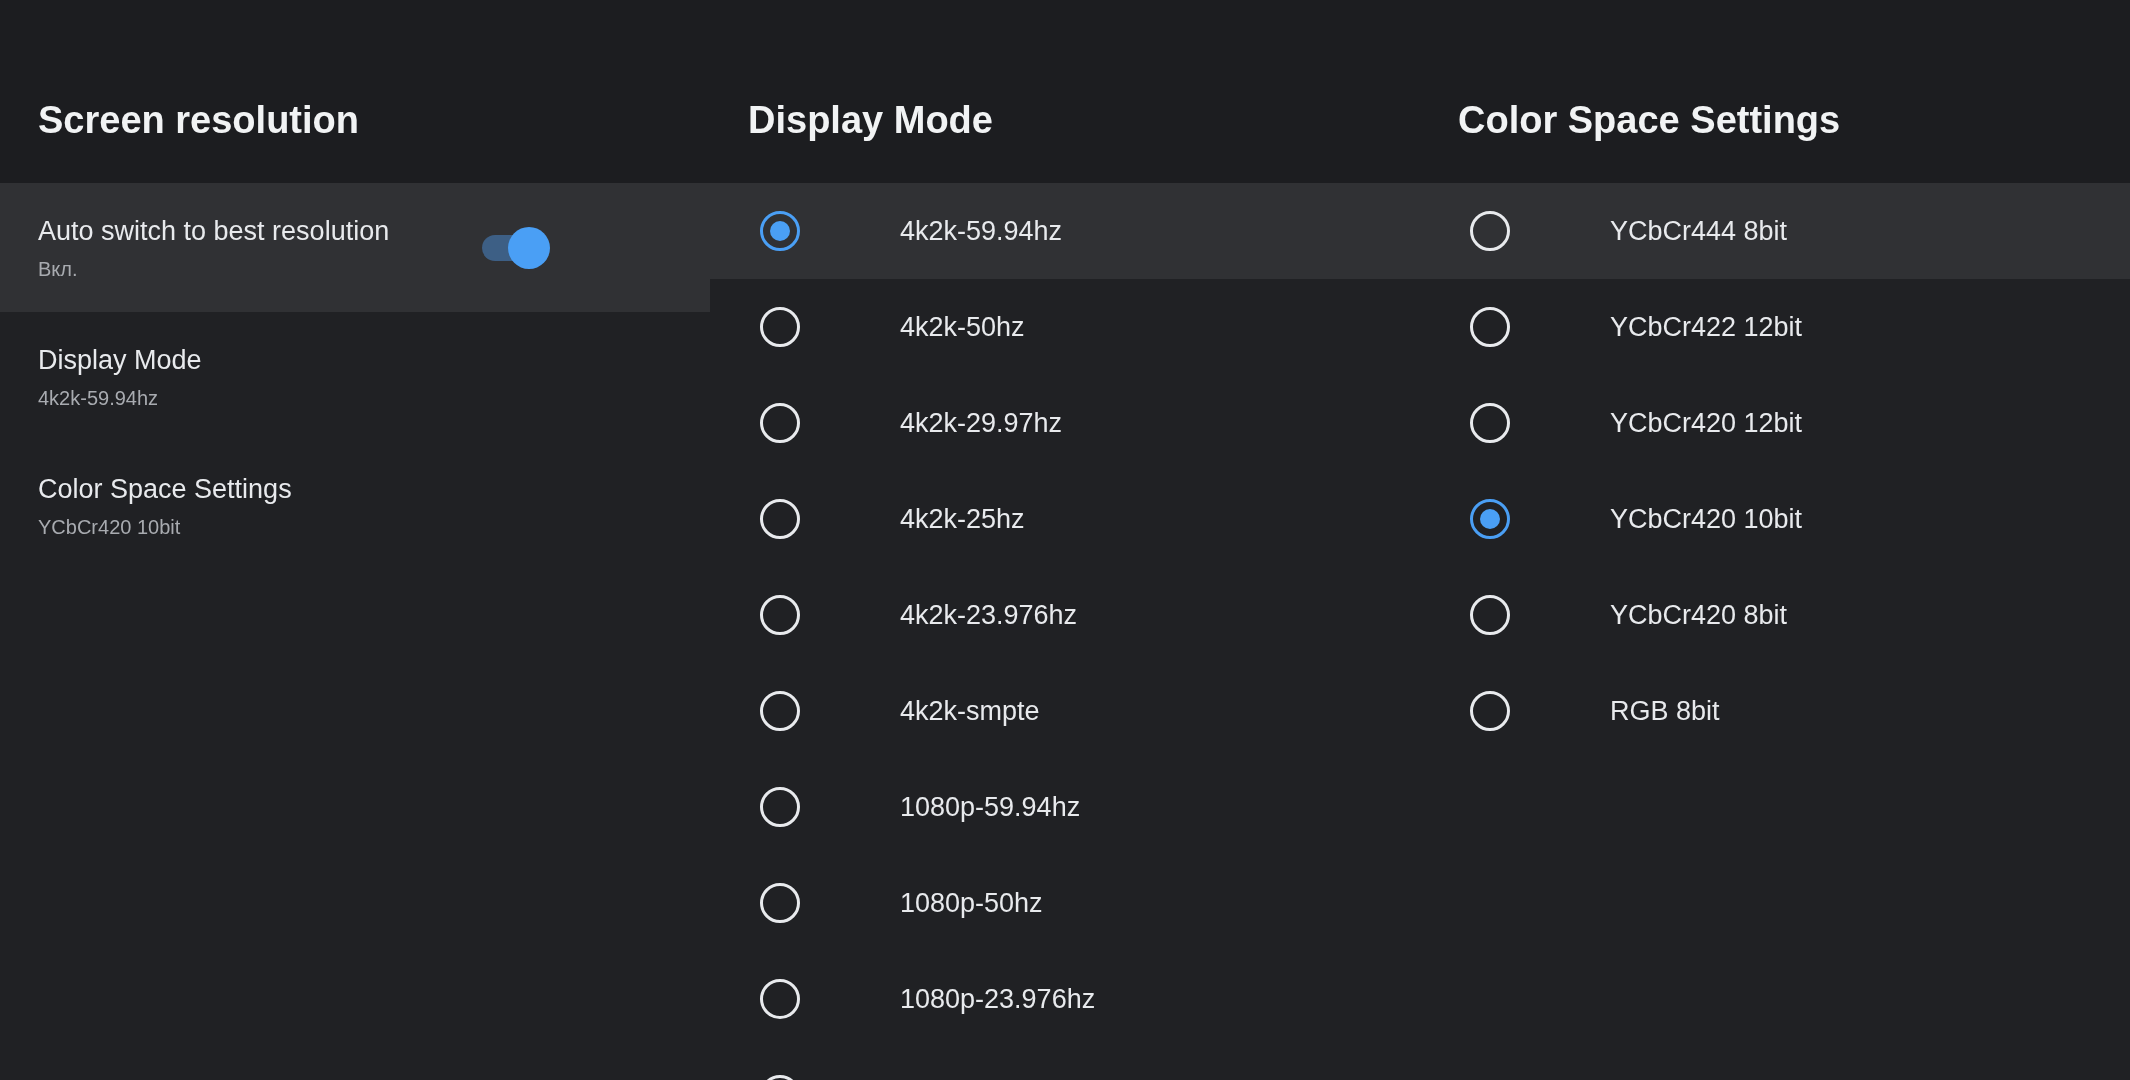 The height and width of the screenshot is (1080, 2130). Describe the element at coordinates (1065, 423) in the screenshot. I see `radio-option: 4k2k-29.97hz` at that location.